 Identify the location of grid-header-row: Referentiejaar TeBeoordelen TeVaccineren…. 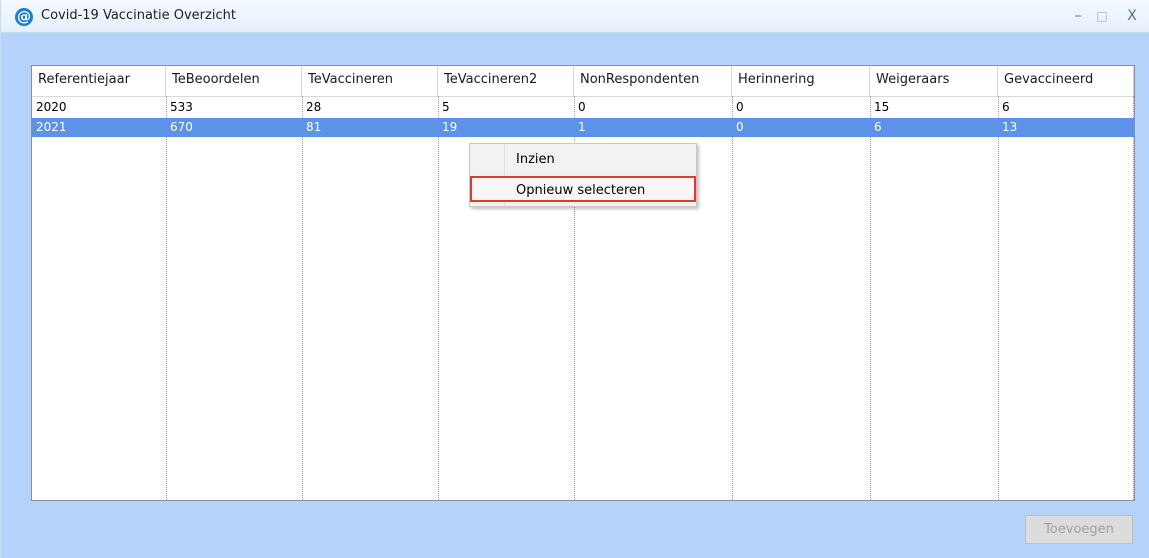
(583, 81).